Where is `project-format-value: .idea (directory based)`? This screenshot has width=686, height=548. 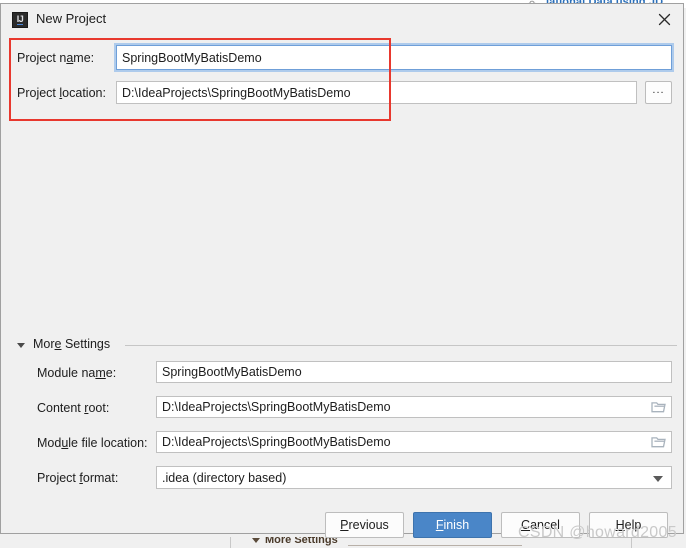
project-format-value: .idea (directory based) is located at coordinates (224, 477).